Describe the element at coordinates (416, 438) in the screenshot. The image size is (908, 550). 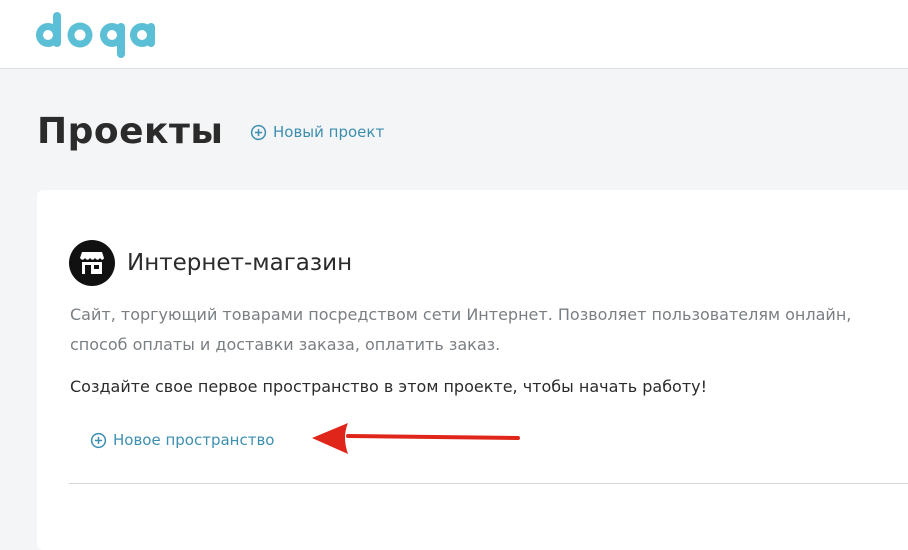
I see `red-arrow-annotation` at that location.